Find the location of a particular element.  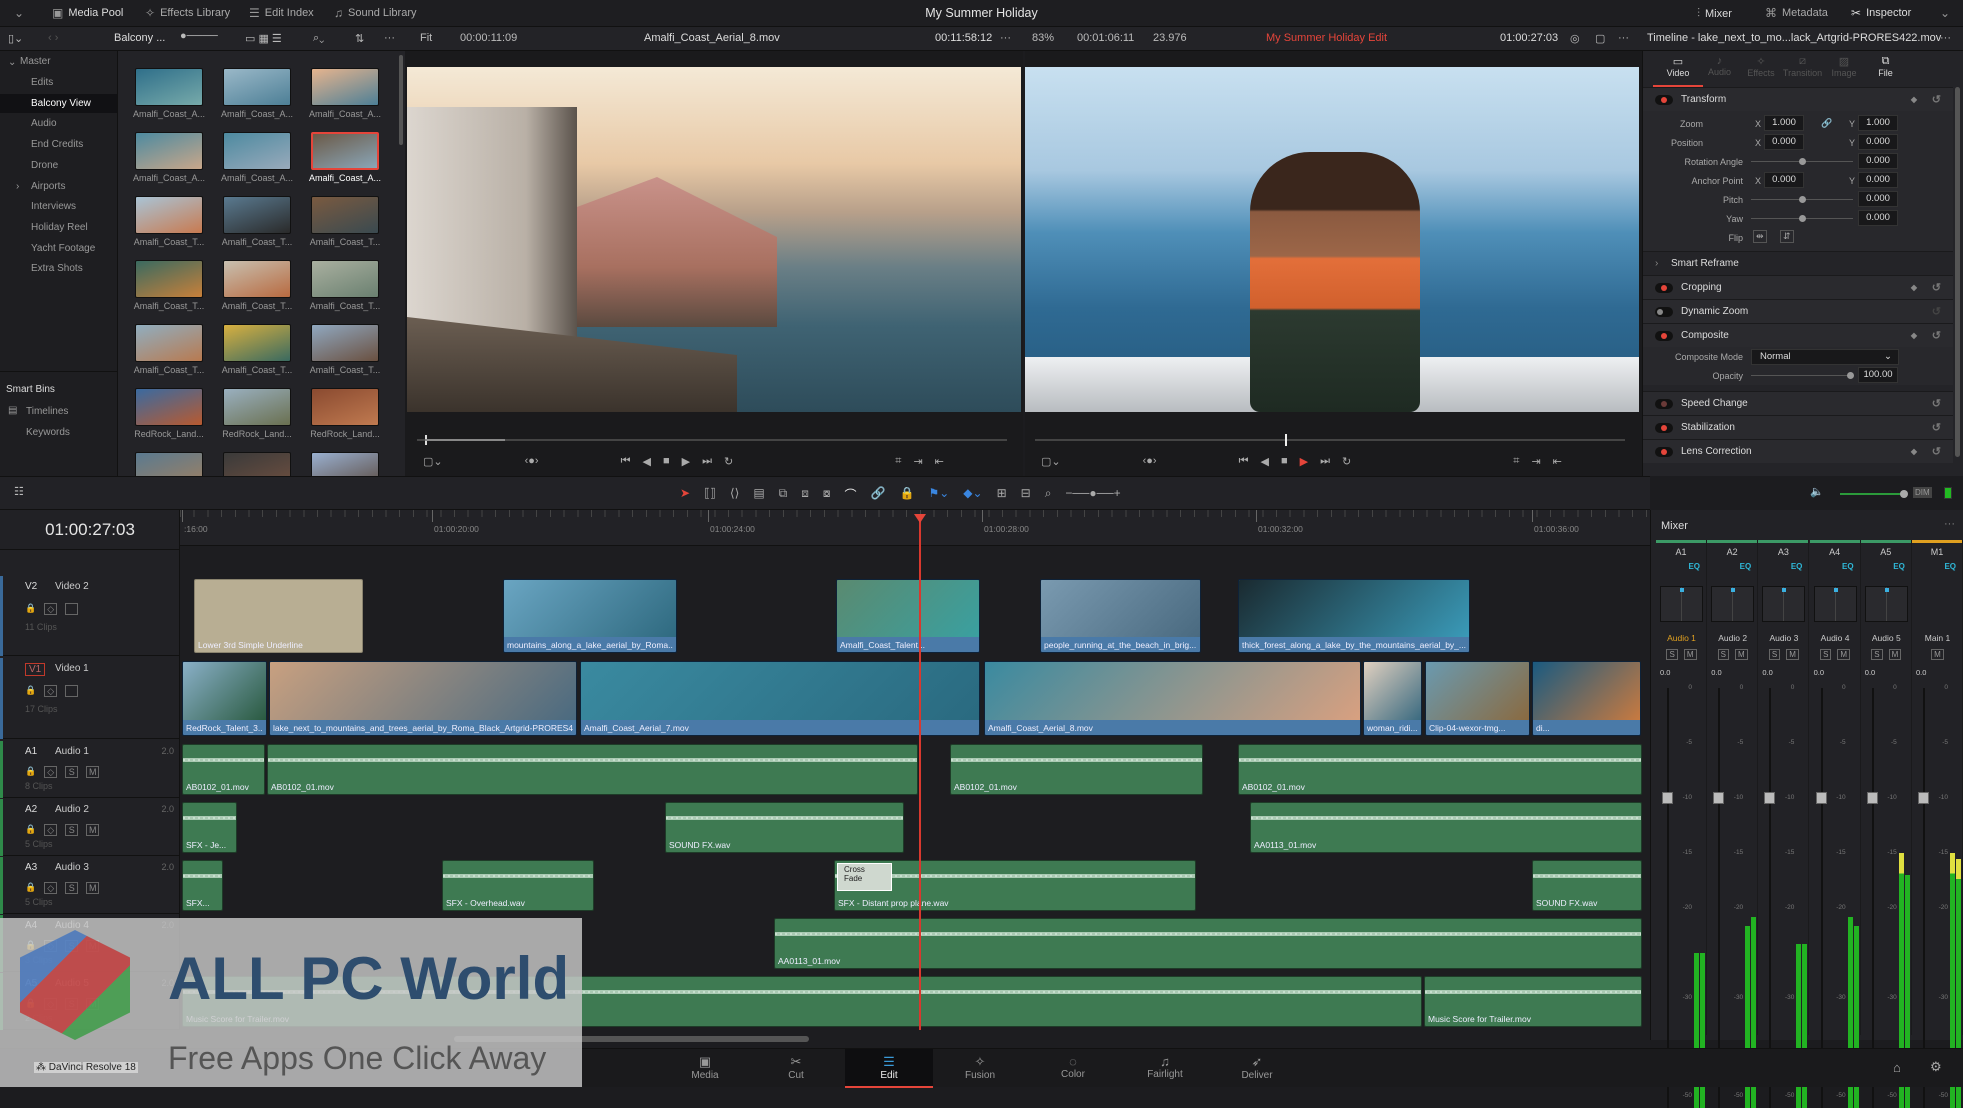

blade-tool-icon: ▤ is located at coordinates (758, 494).